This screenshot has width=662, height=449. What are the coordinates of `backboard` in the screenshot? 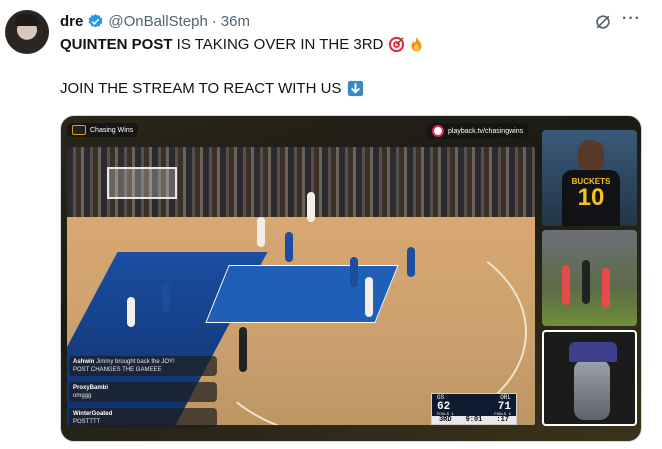 It's located at (142, 183).